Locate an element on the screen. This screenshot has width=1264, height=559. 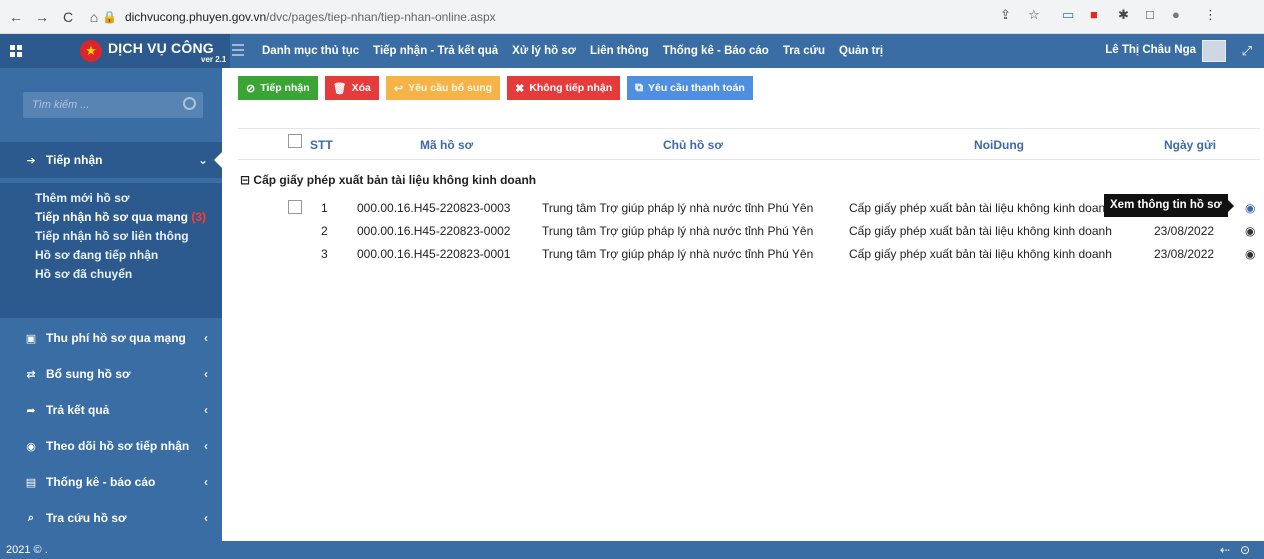
apps-grid-icon is located at coordinates (16, 51).